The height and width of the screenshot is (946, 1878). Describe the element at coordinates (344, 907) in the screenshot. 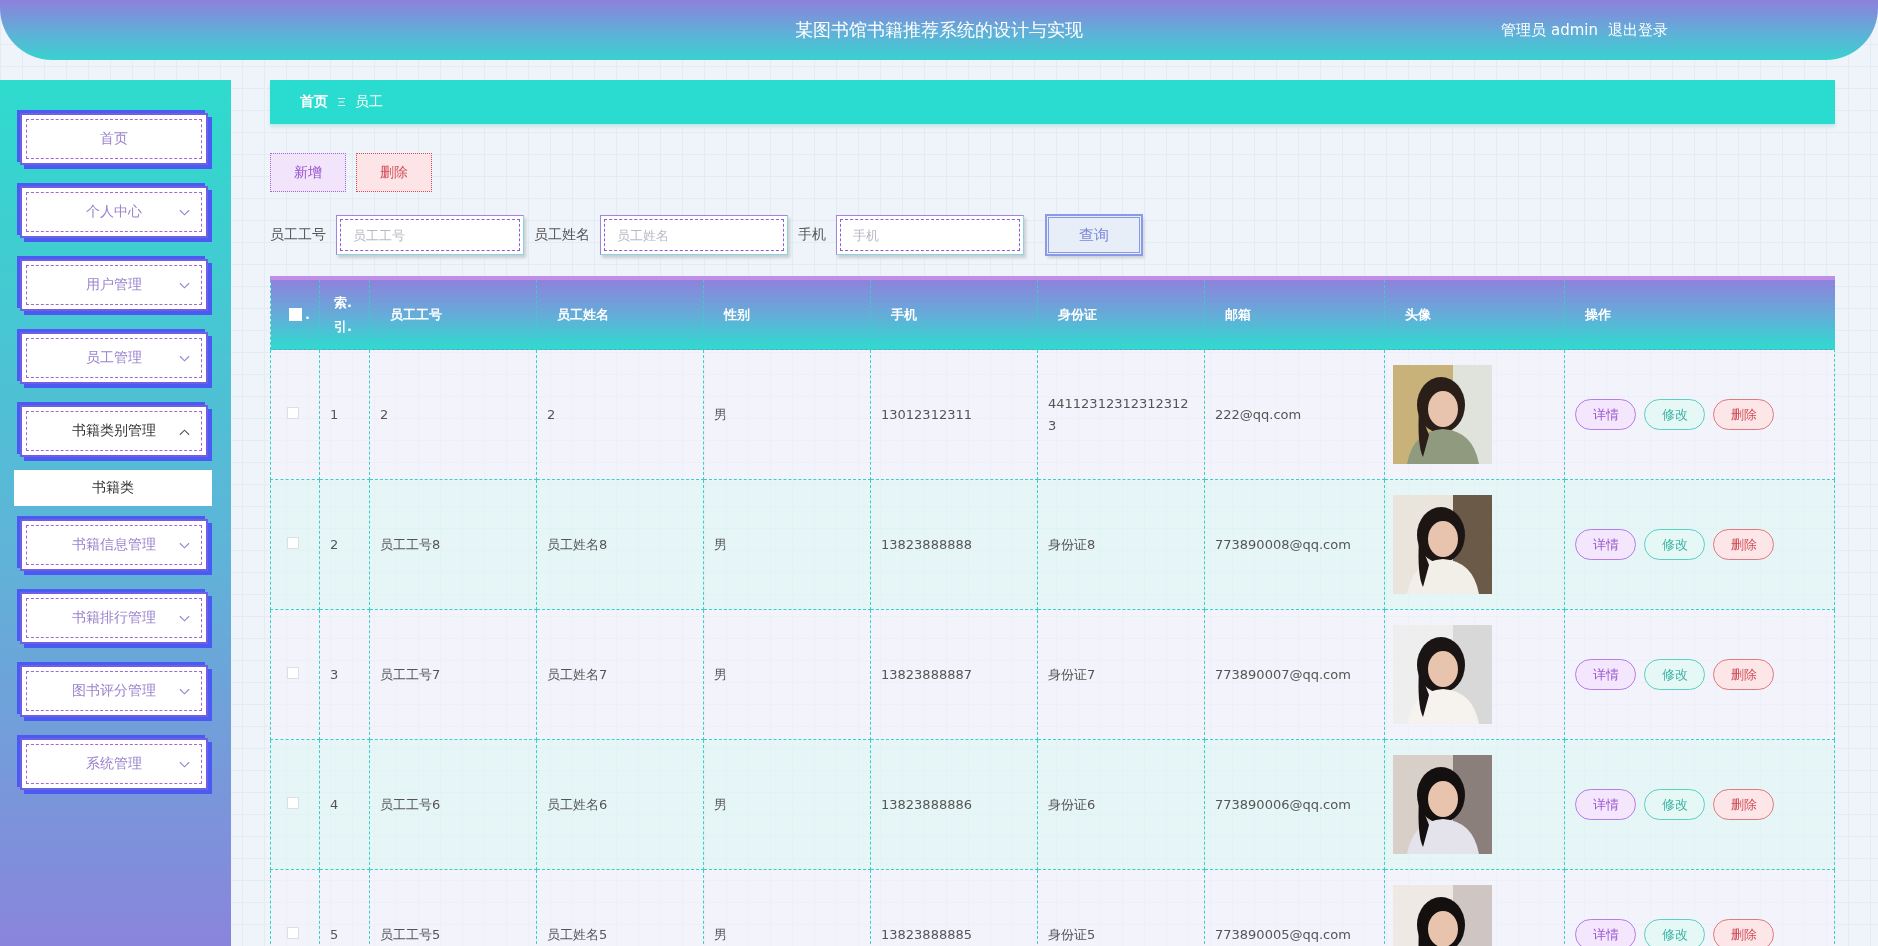

I see `table-cell: 5` at that location.